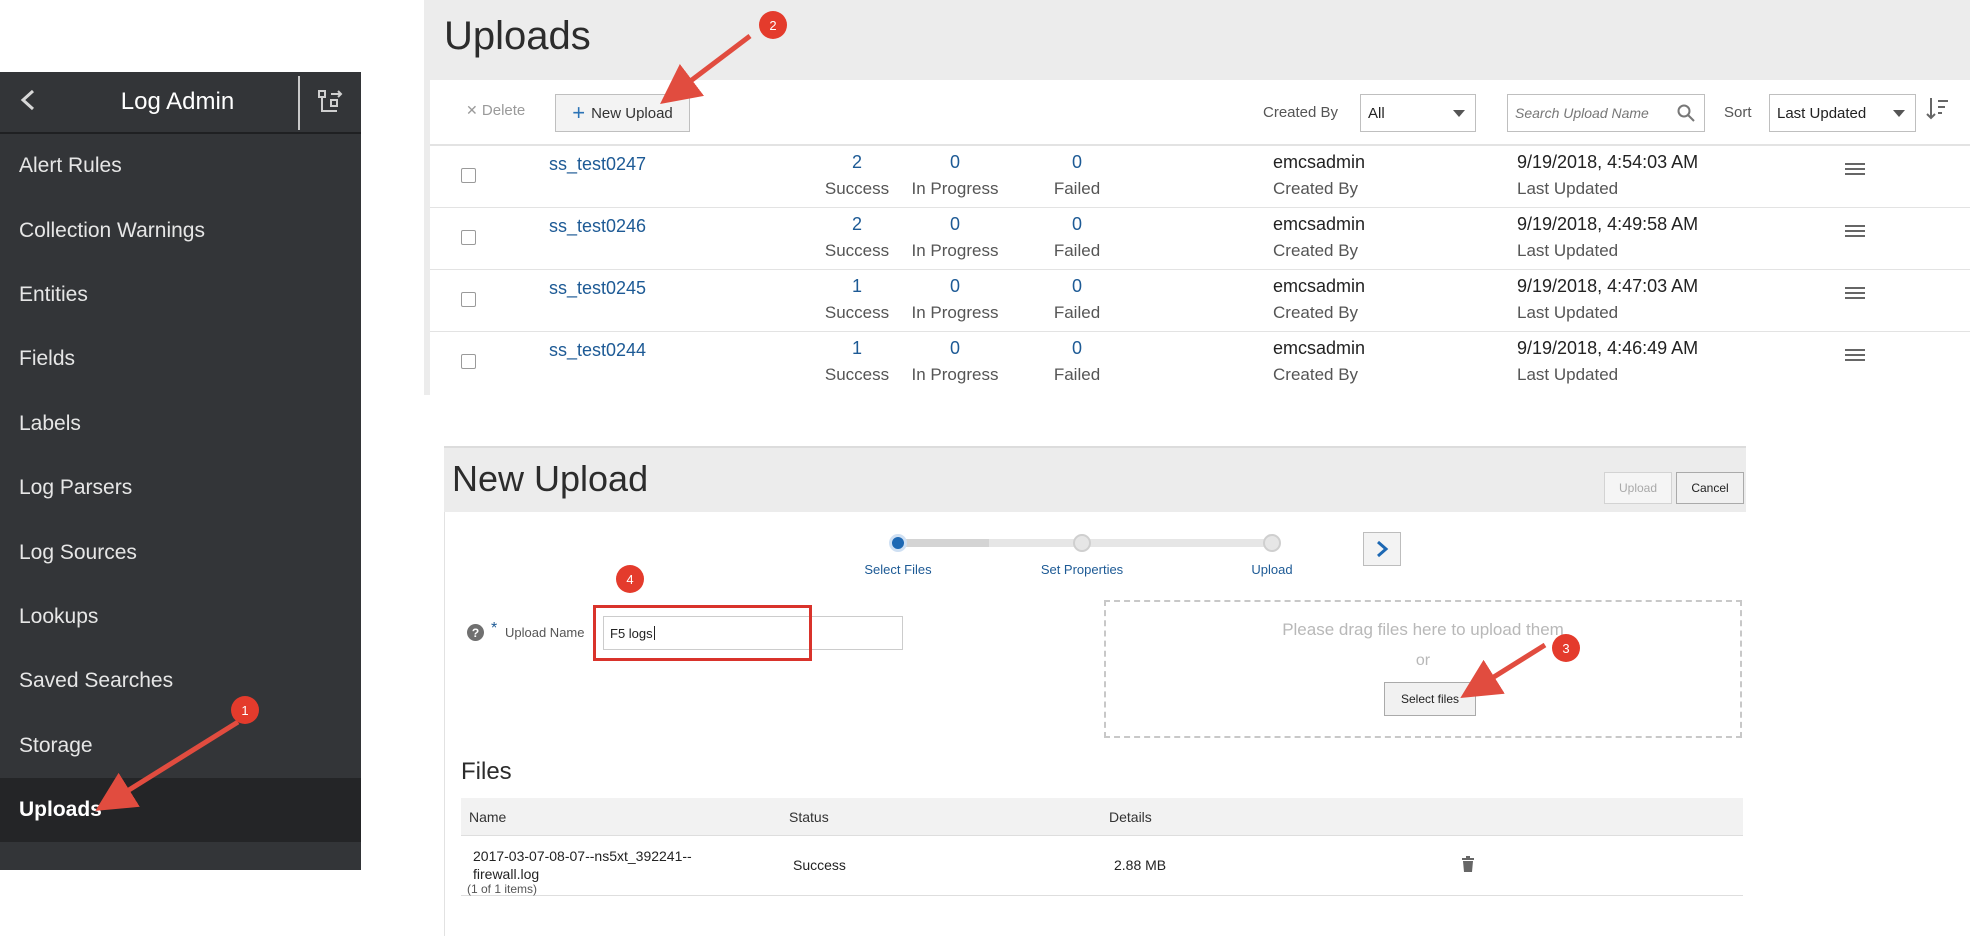  What do you see at coordinates (180, 746) in the screenshot?
I see `sidebar-item-storage: Storage` at bounding box center [180, 746].